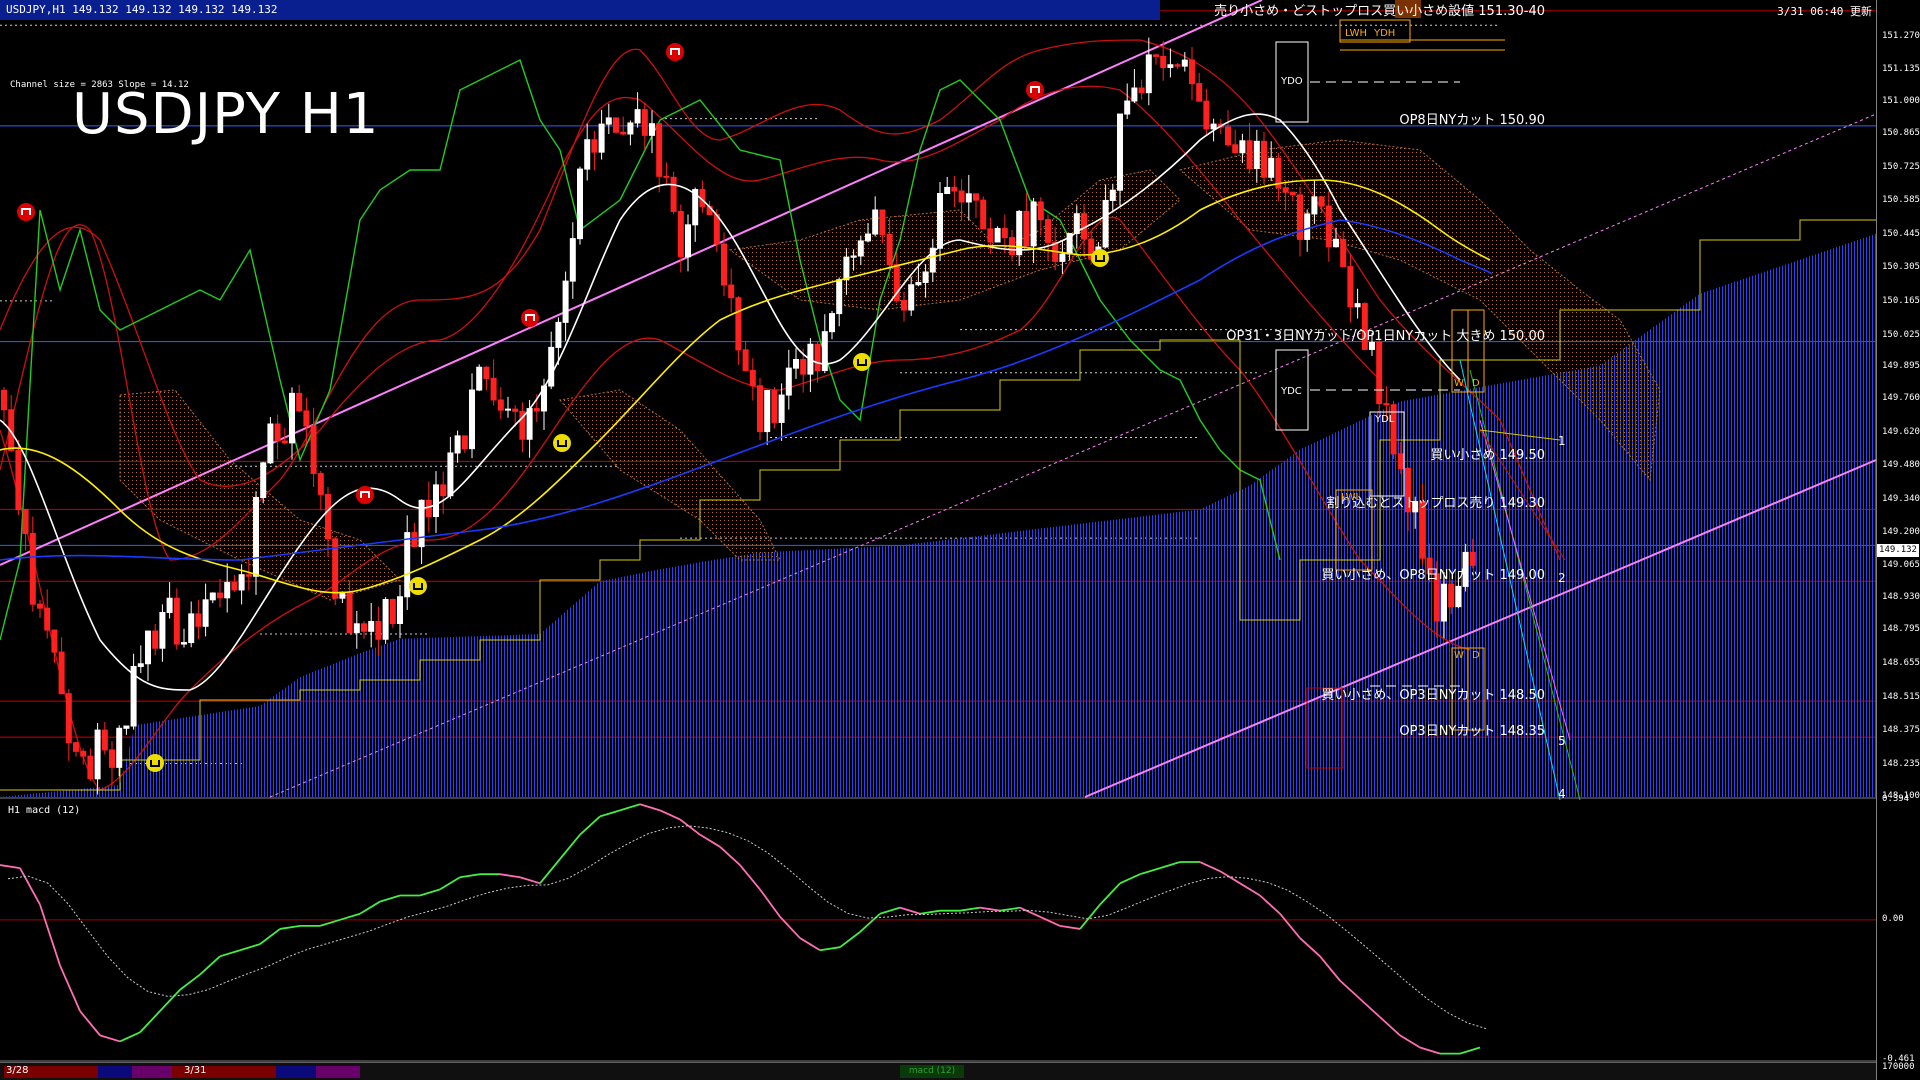  I want to click on level-annotation: 売り小さめ・どストップロス買い小さめ設値 151.30-40, so click(1379, 11).